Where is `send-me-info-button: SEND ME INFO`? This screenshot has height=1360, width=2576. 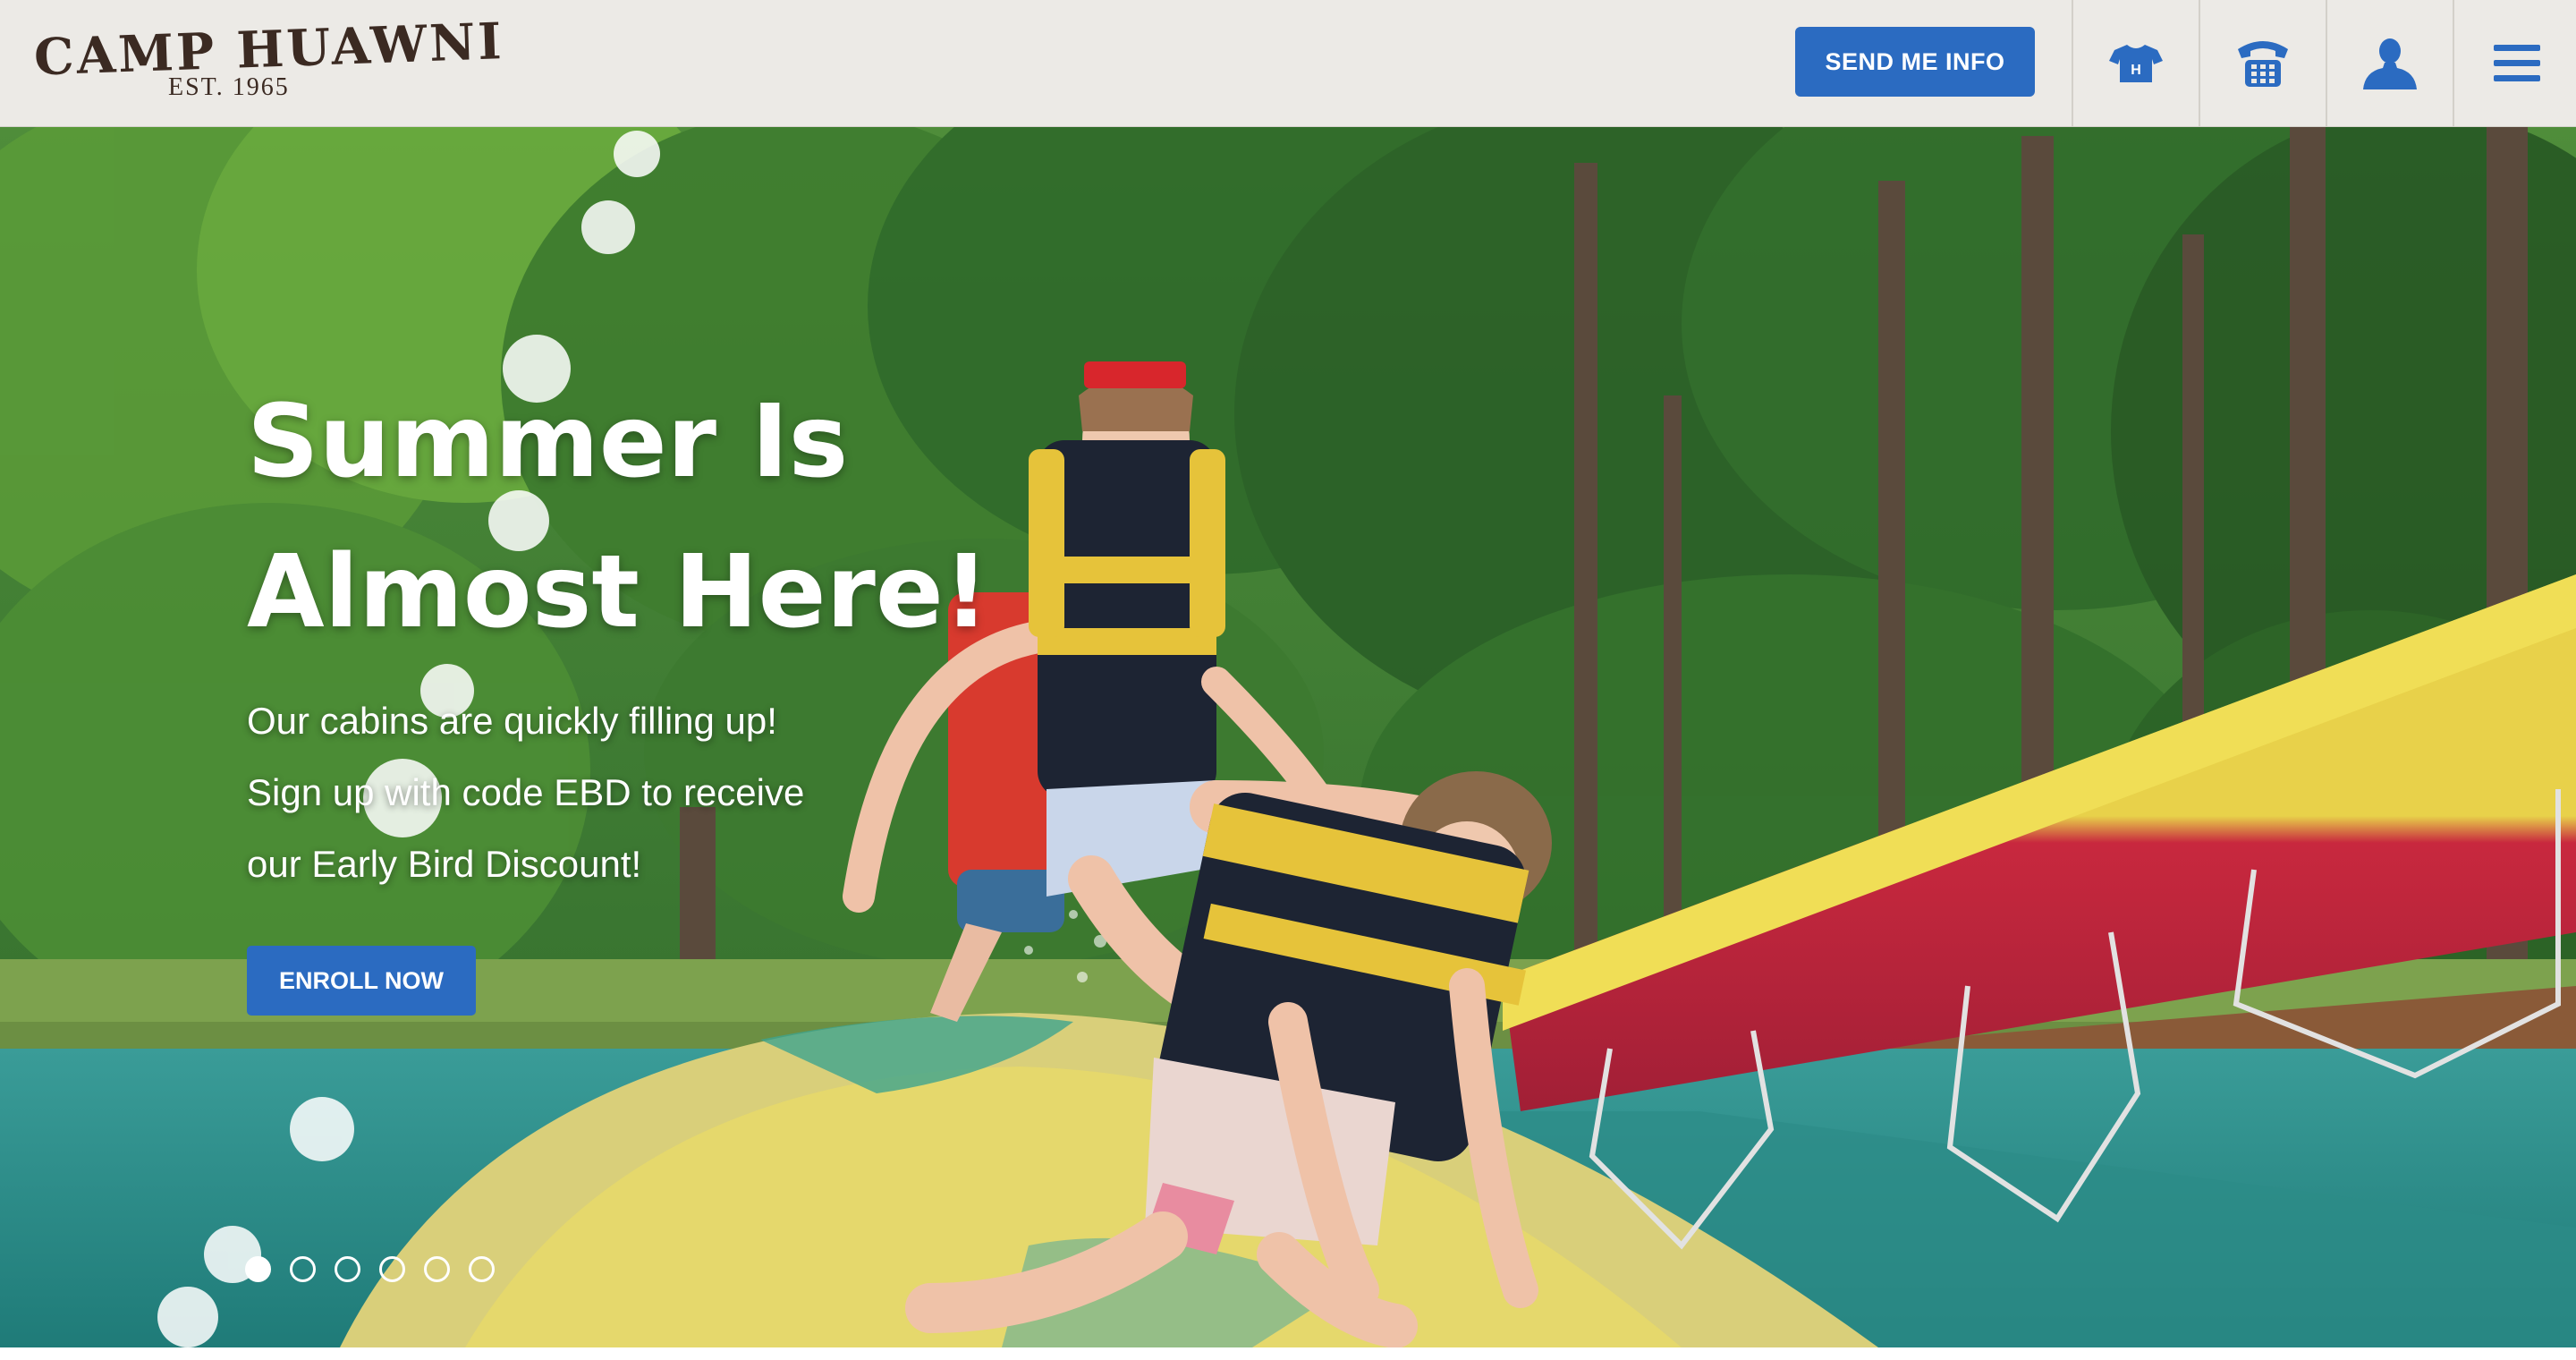 send-me-info-button: SEND ME INFO is located at coordinates (1915, 62).